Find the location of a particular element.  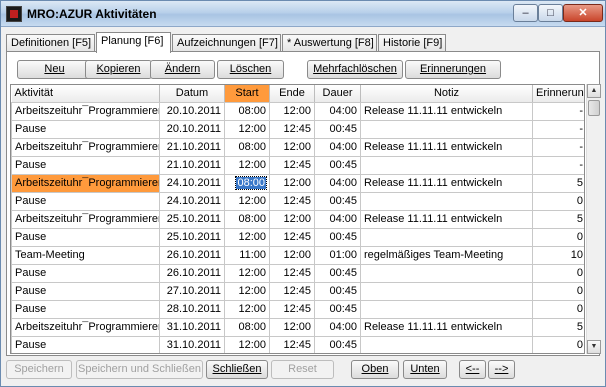

cell-erinnerung: 10 is located at coordinates (558, 255).